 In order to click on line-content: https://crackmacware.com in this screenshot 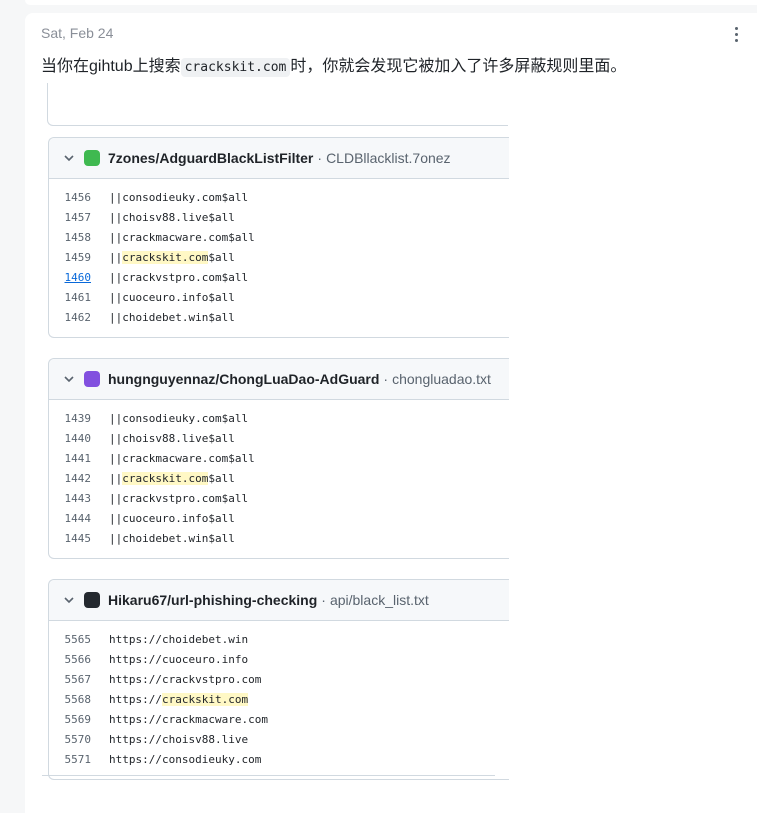, I will do `click(188, 719)`.